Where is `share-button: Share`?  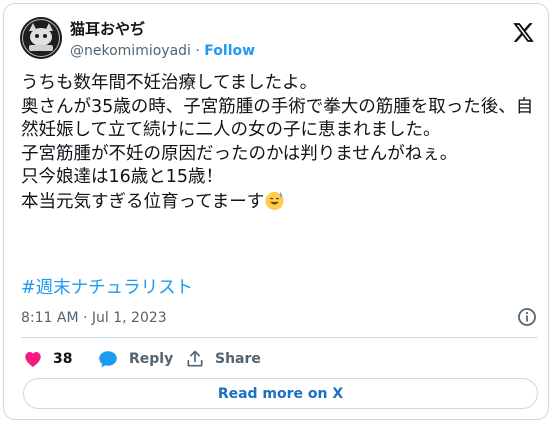
share-button: Share is located at coordinates (223, 359).